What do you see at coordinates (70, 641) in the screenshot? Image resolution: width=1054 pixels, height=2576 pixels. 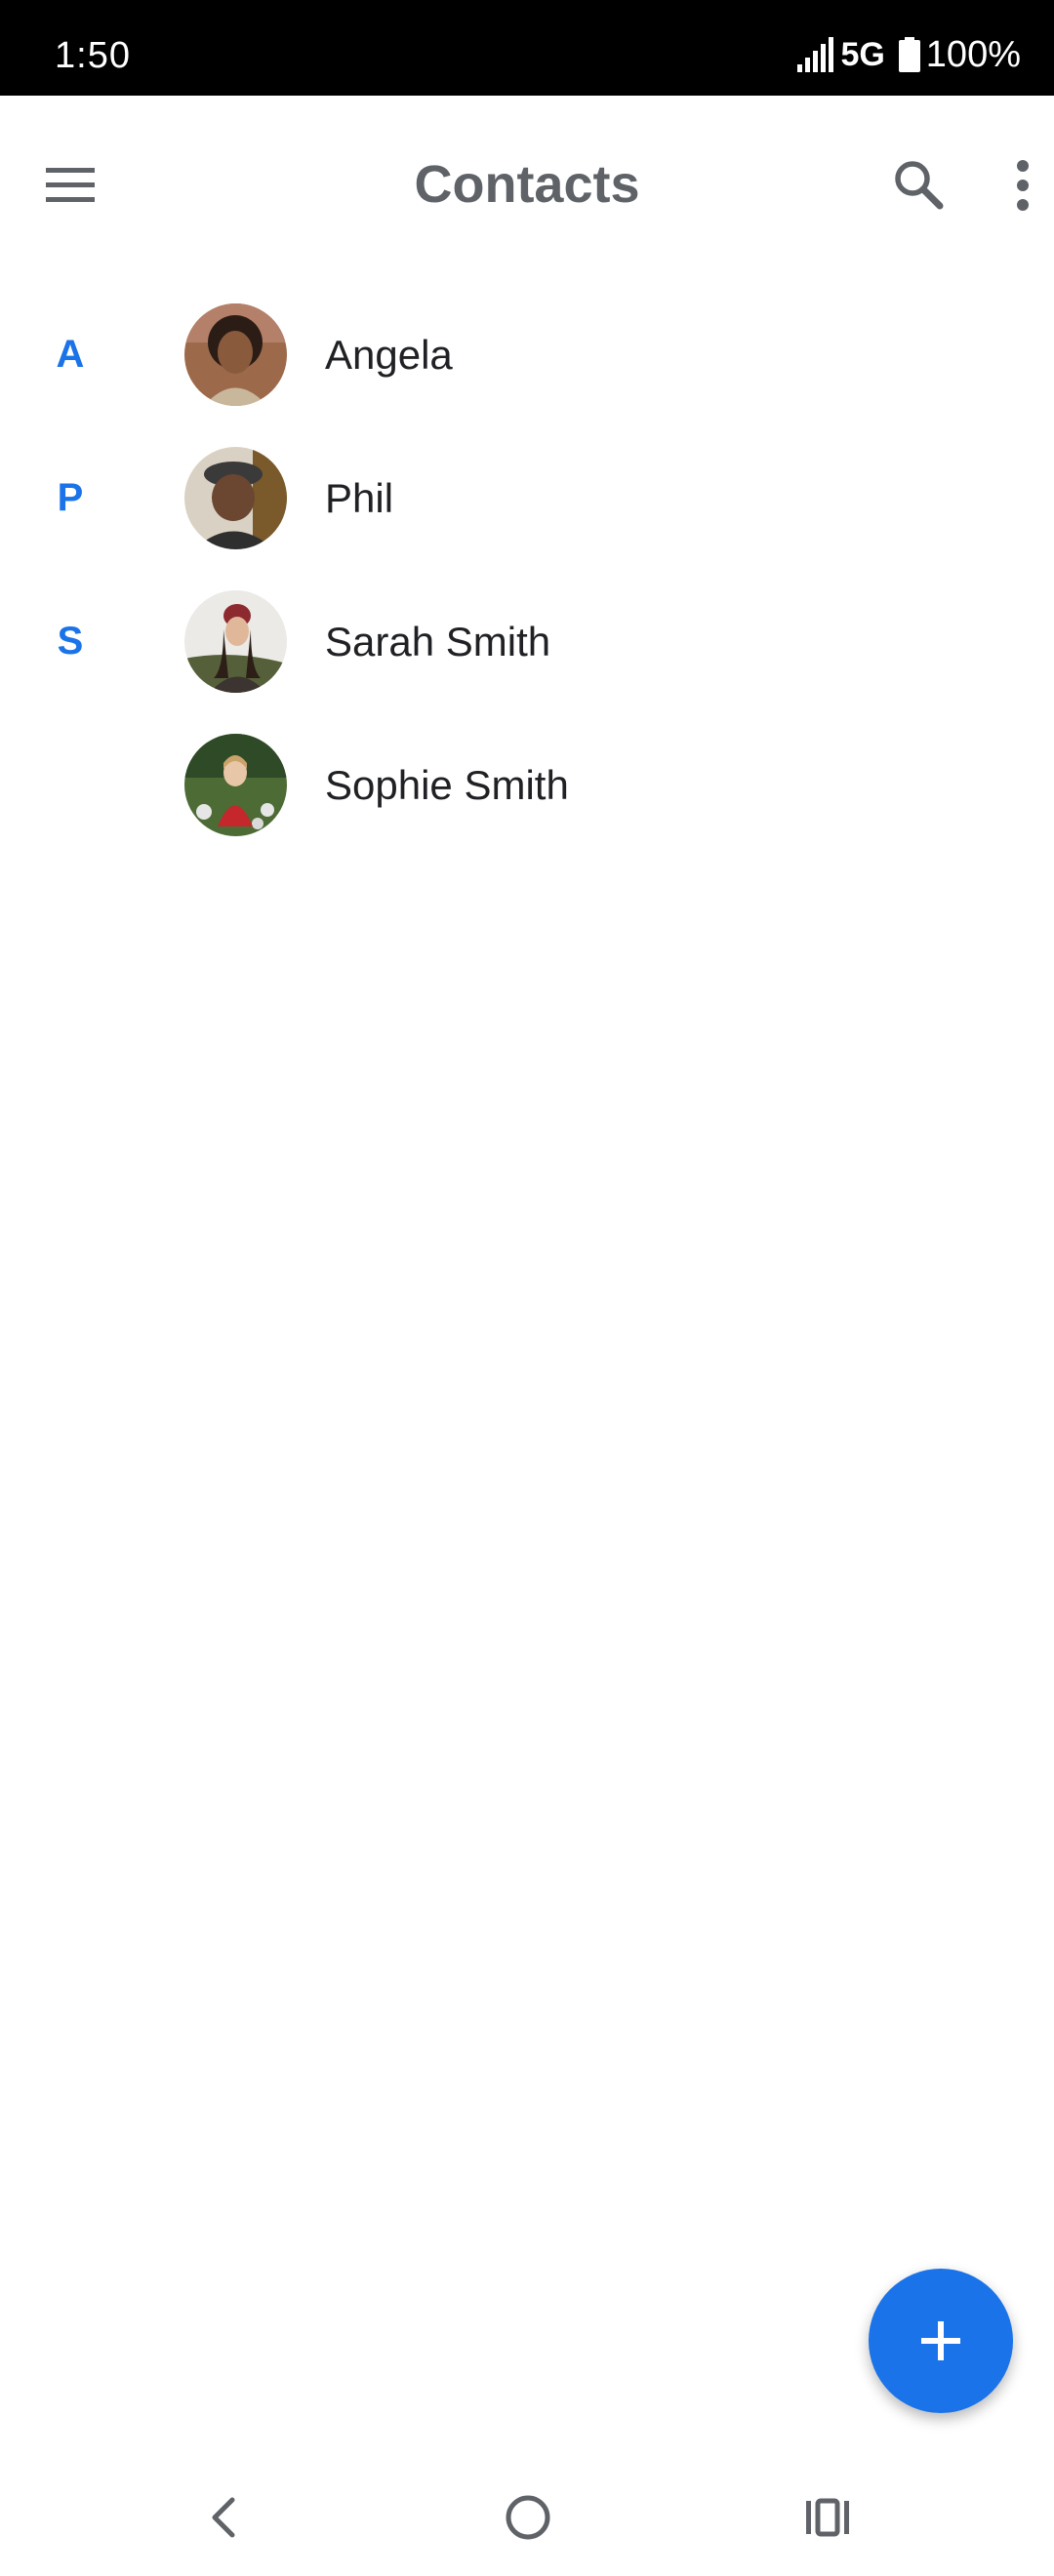 I see `section-letter: S` at bounding box center [70, 641].